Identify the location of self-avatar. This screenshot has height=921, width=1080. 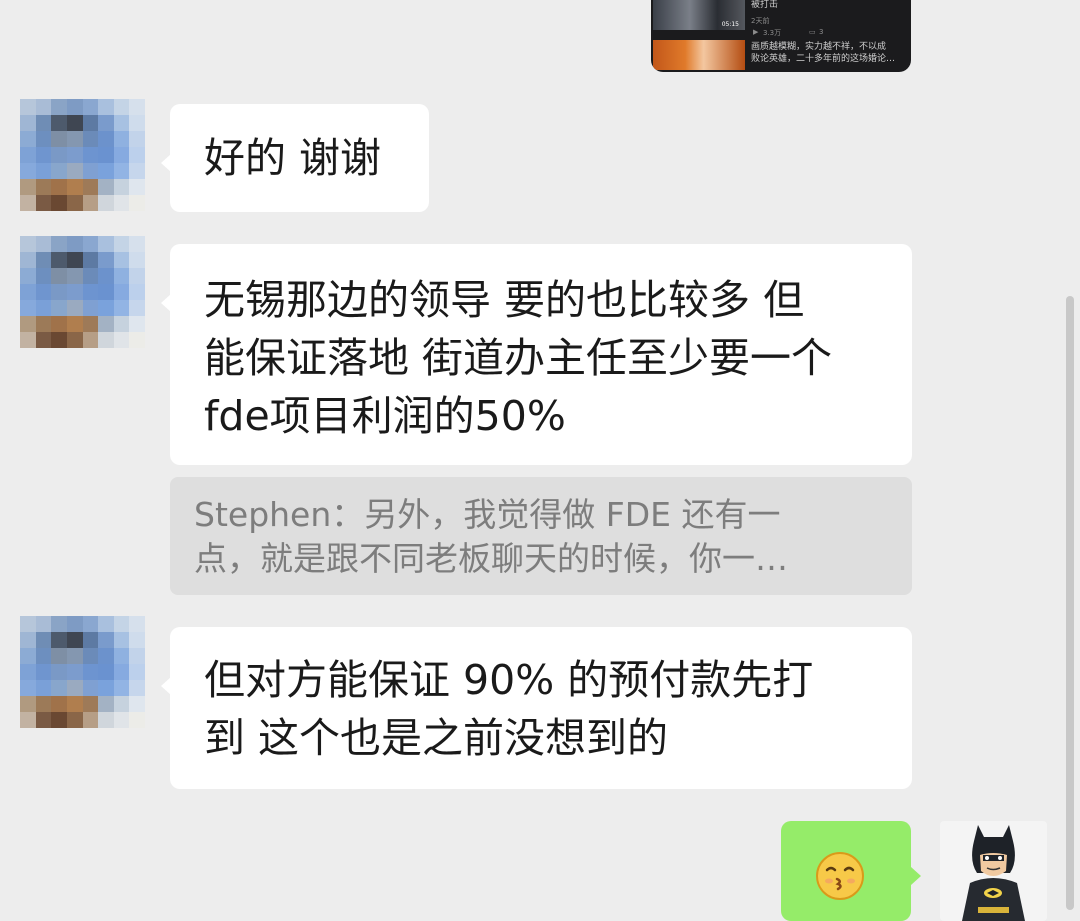
(993, 871).